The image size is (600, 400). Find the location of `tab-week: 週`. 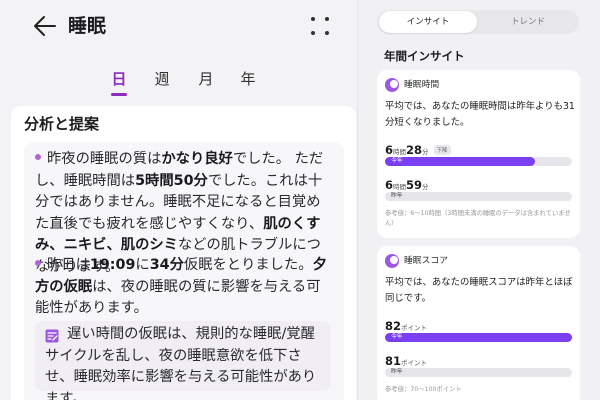

tab-week: 週 is located at coordinates (162, 79).